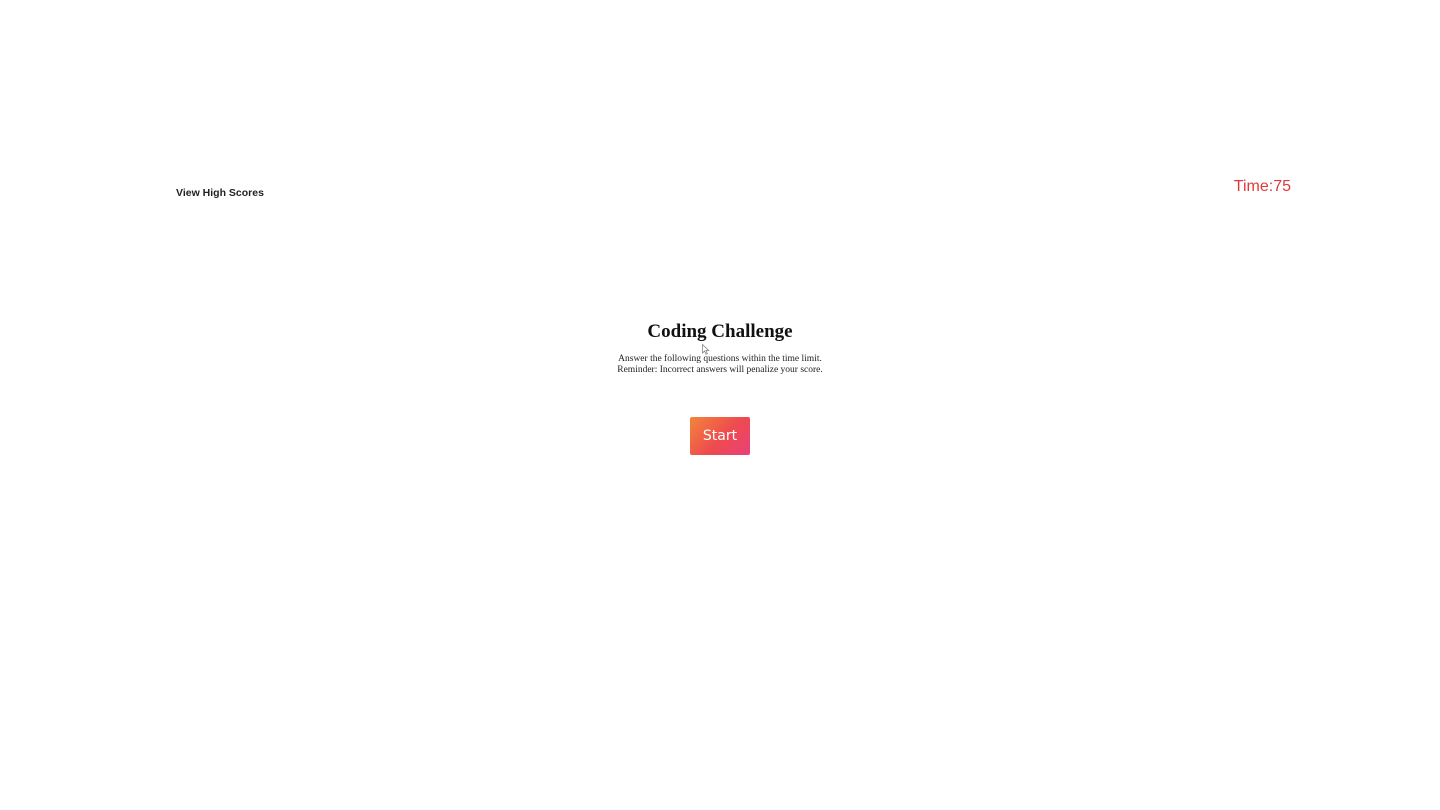 The width and height of the screenshot is (1440, 810). I want to click on start-button: Start, so click(720, 436).